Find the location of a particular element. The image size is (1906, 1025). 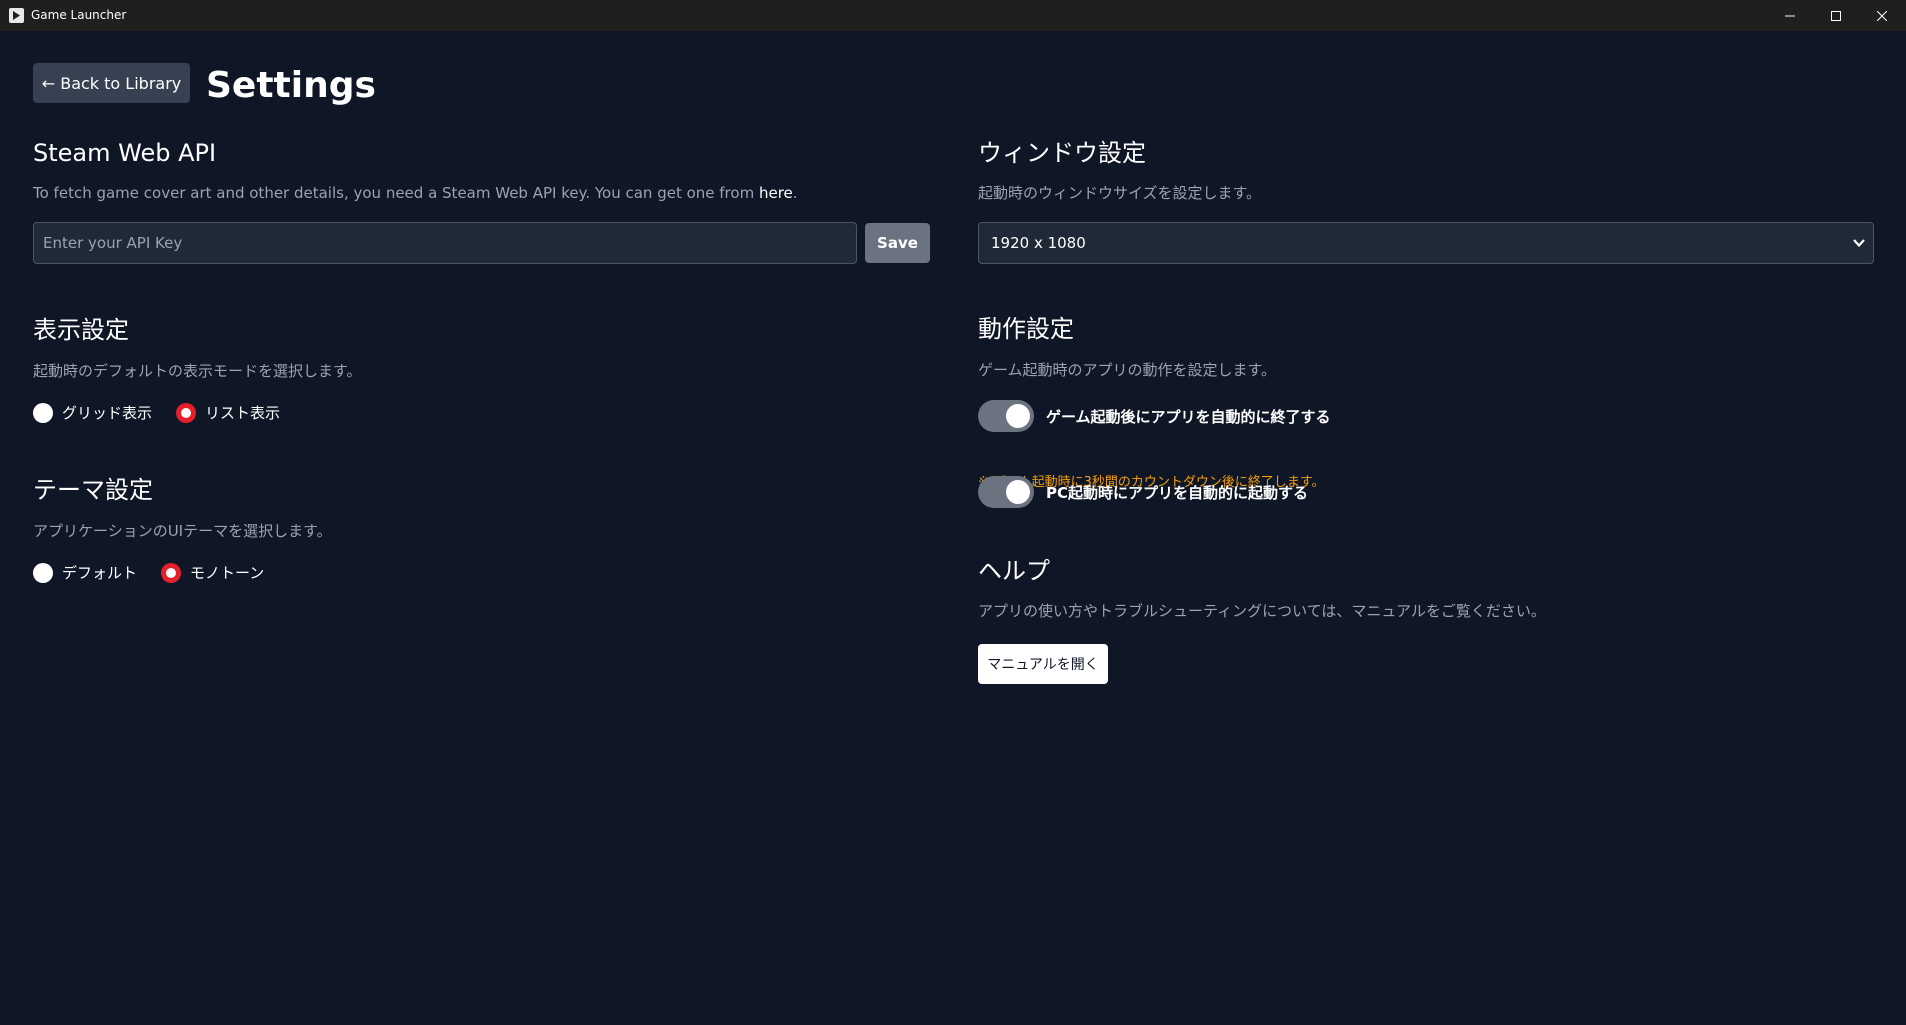

display-settings-description: 起動時のデフォルトの表示モードを選択します。 is located at coordinates (197, 371).